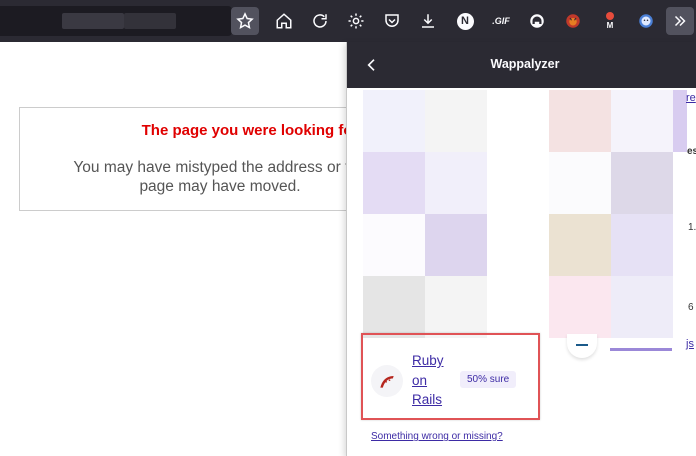 Image resolution: width=696 pixels, height=456 pixels. What do you see at coordinates (537, 21) in the screenshot?
I see `helmet-extension-icon` at bounding box center [537, 21].